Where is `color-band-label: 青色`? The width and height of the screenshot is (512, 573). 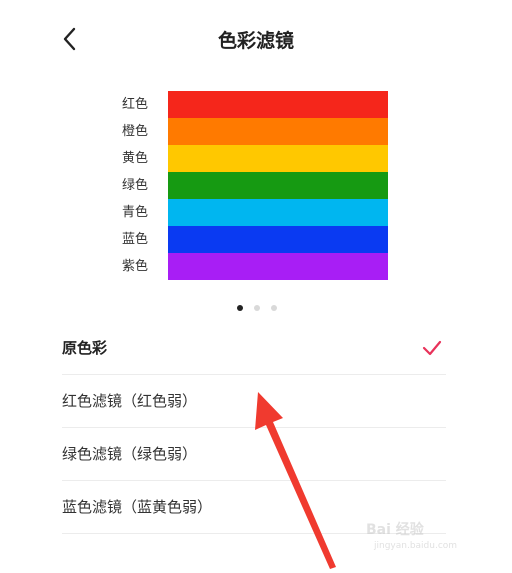 color-band-label: 青色 is located at coordinates (135, 212).